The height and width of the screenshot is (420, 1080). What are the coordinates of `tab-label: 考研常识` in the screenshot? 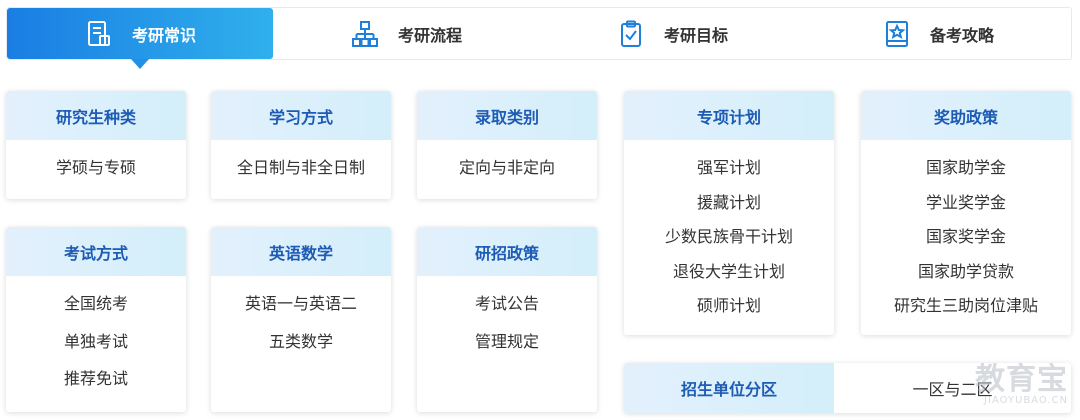 It's located at (163, 35).